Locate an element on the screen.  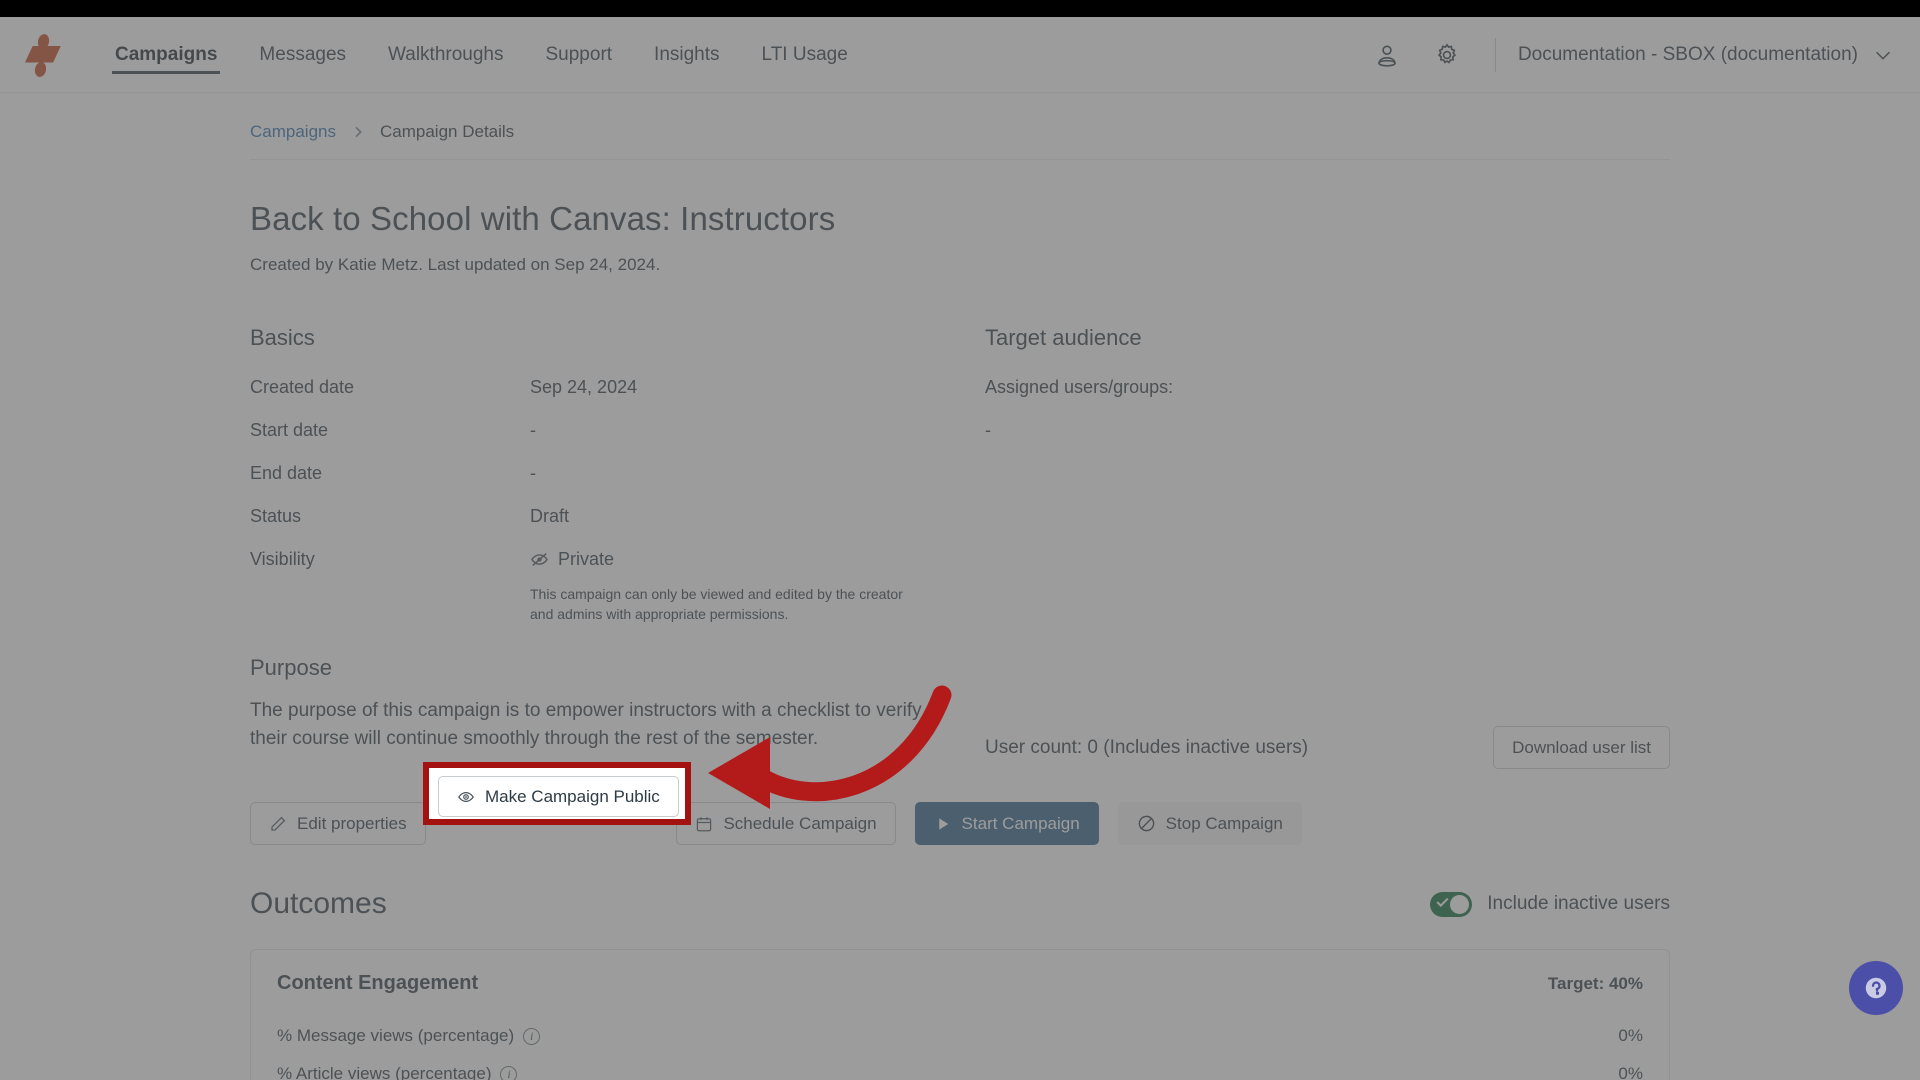
toggle-switch is located at coordinates (1451, 904).